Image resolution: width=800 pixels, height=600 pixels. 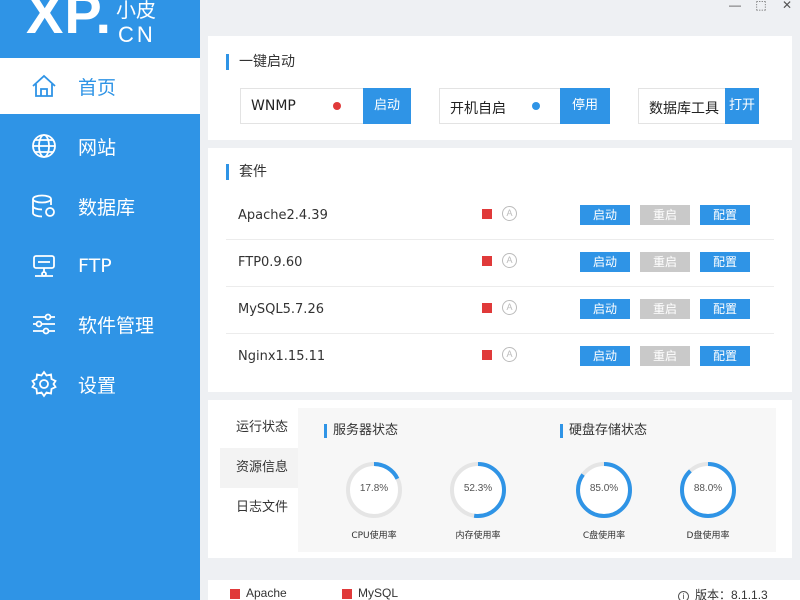 I want to click on sidebar-item-label: 首页, so click(x=97, y=87).